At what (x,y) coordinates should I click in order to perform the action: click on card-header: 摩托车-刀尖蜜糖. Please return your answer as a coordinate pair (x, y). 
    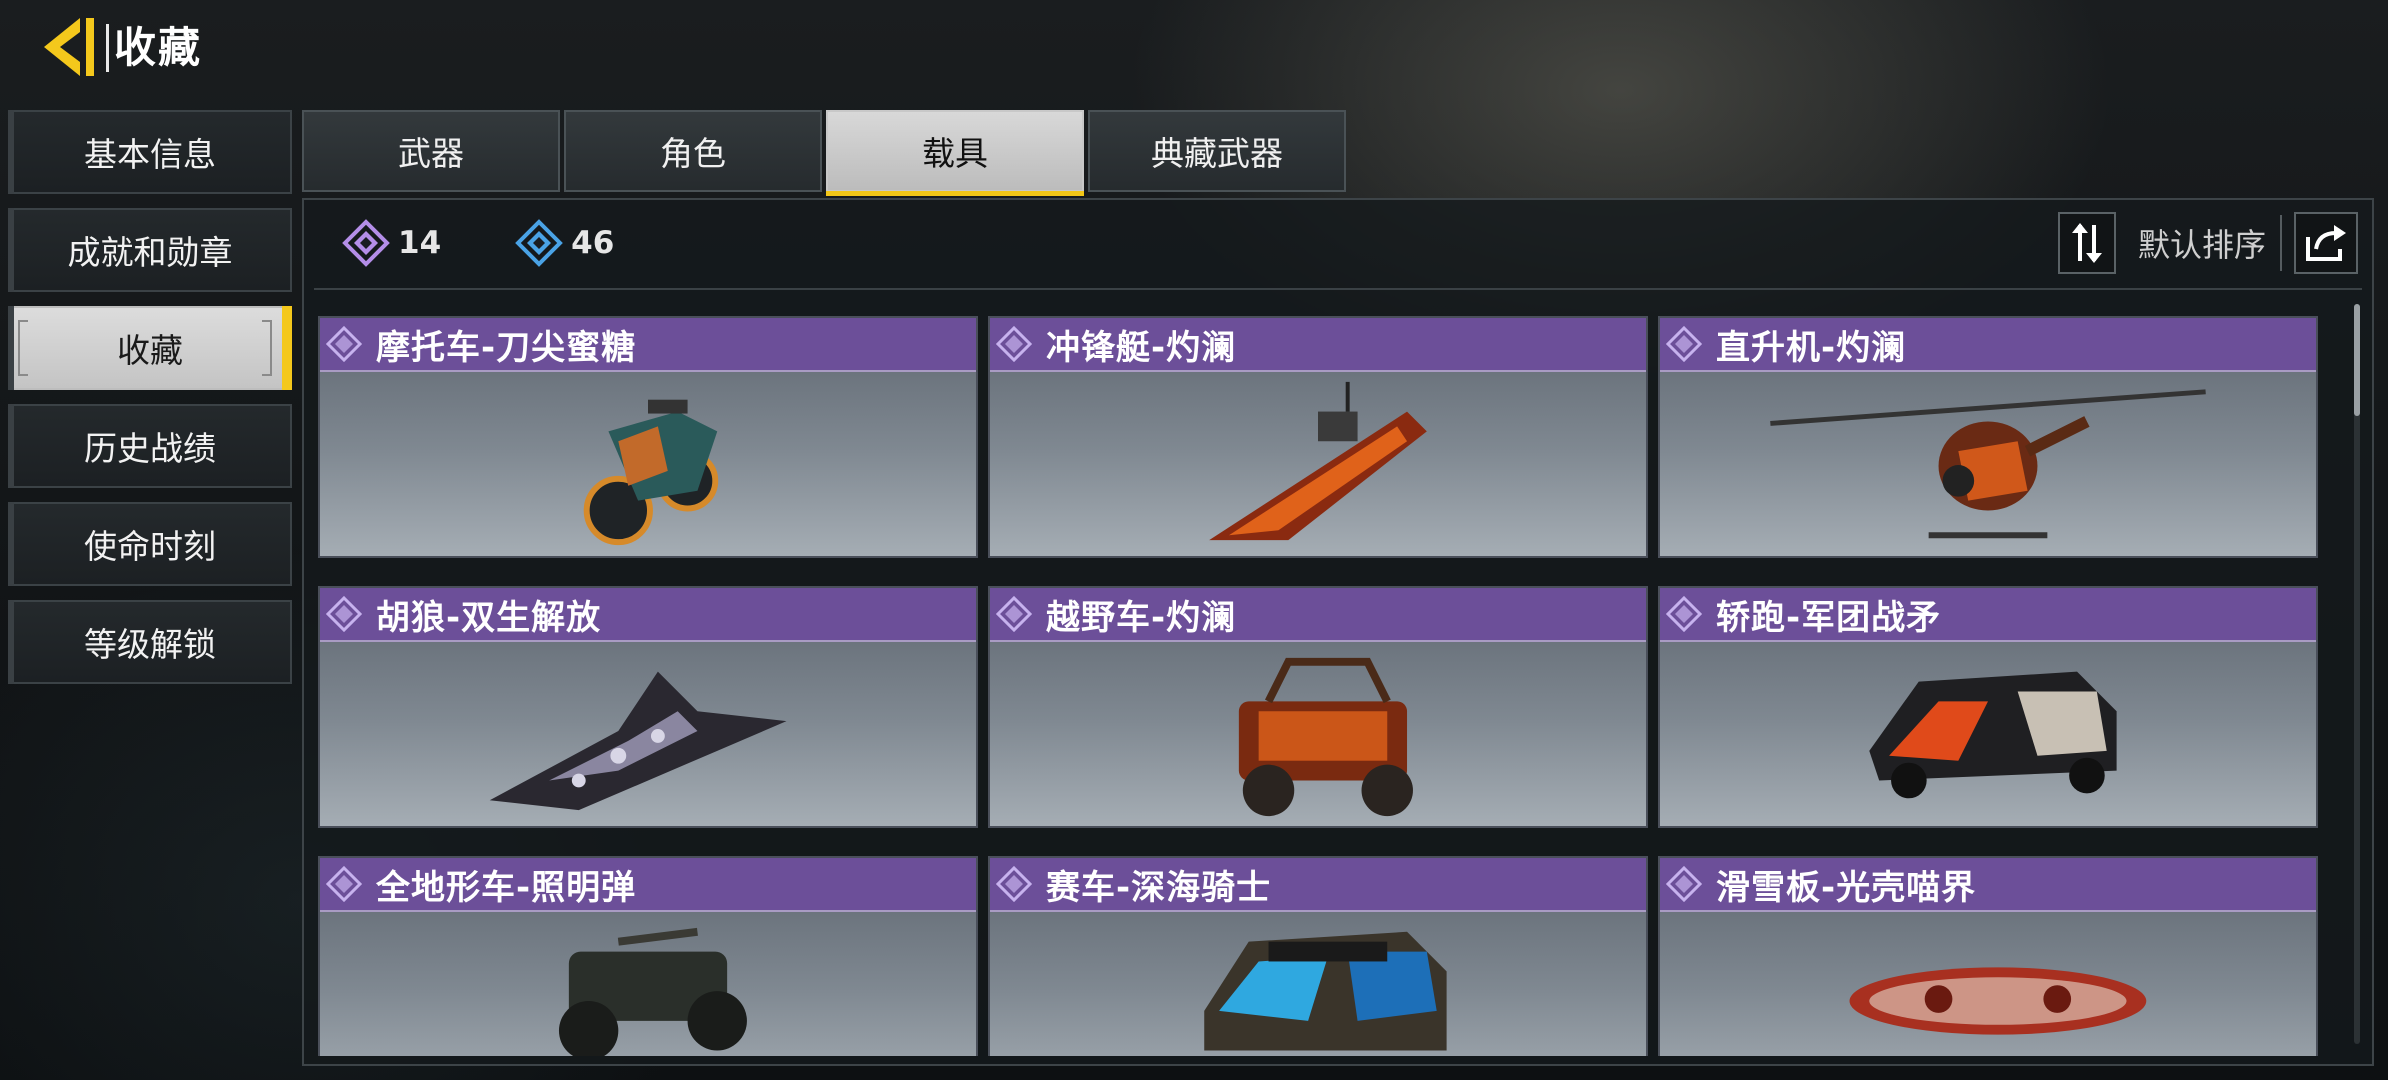
    Looking at the image, I should click on (648, 345).